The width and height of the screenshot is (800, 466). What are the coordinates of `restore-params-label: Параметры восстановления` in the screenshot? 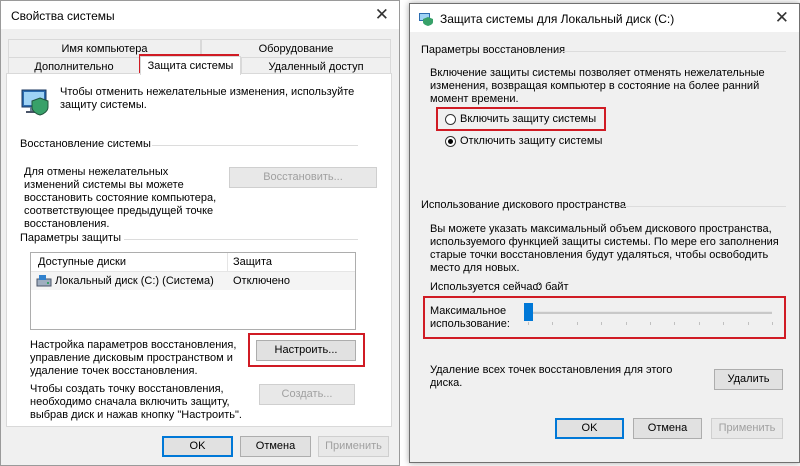 It's located at (493, 50).